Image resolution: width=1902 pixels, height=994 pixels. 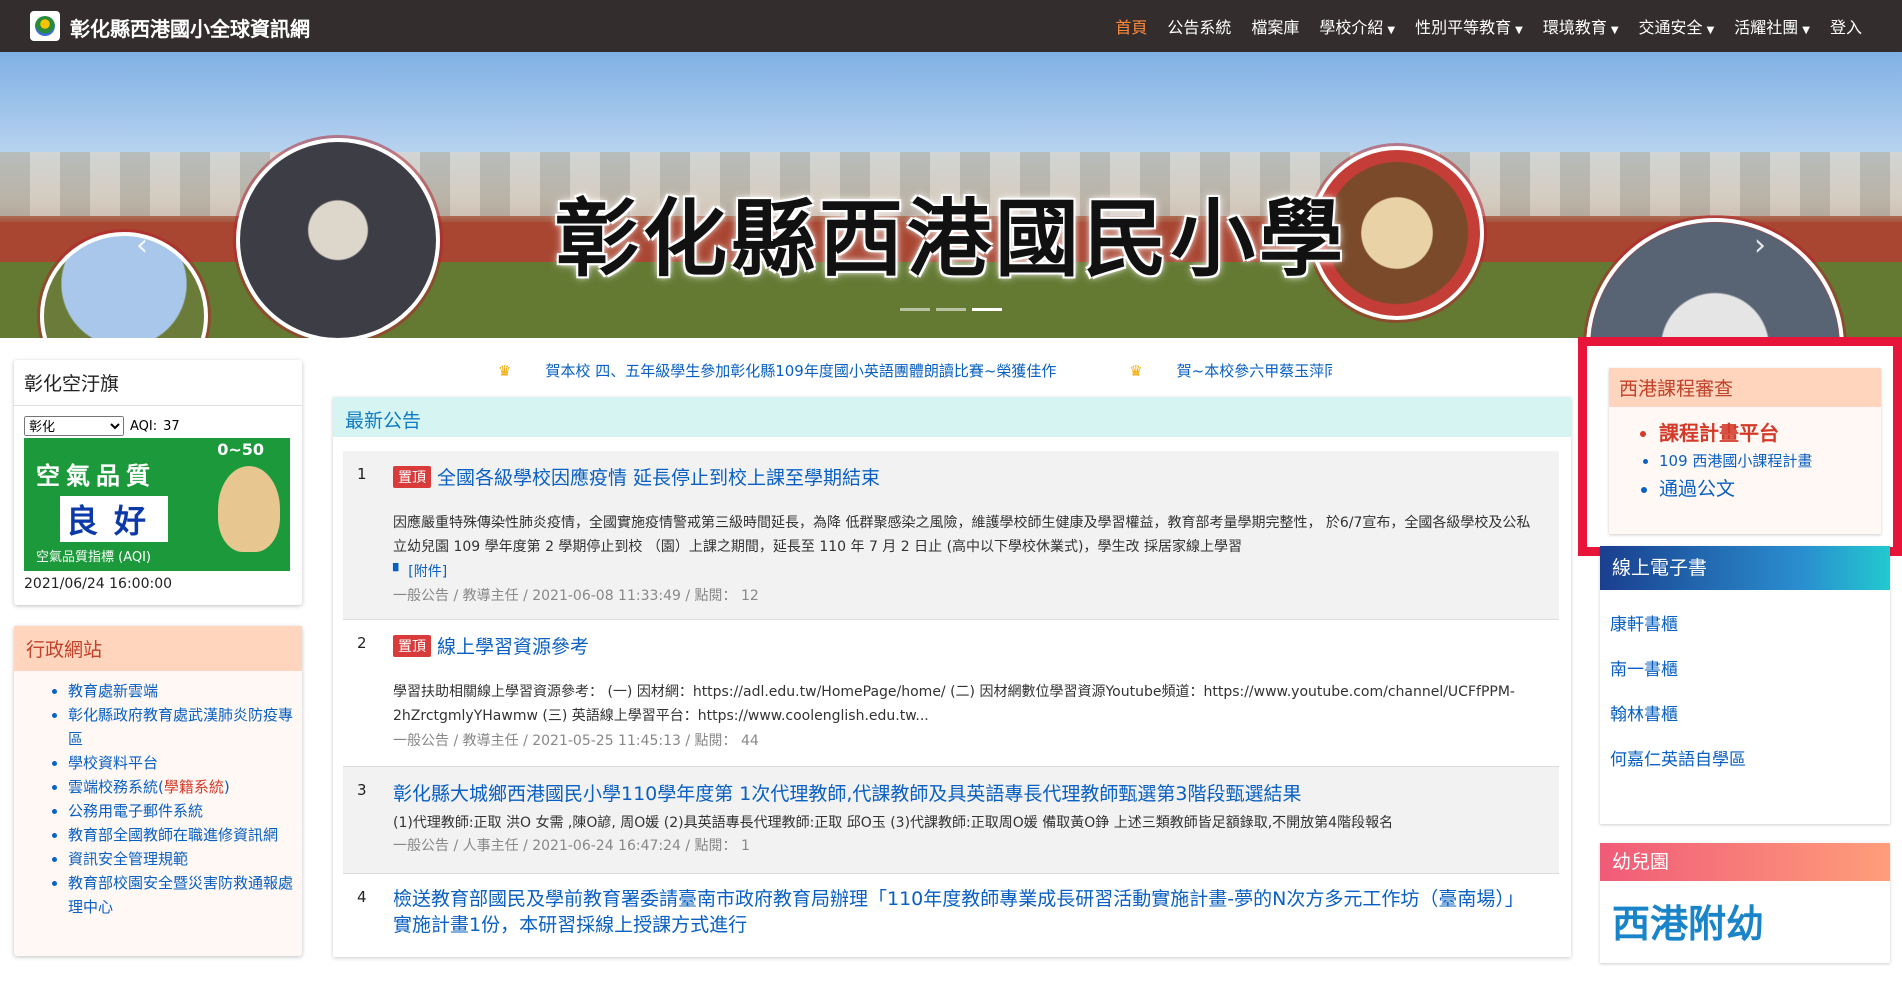 I want to click on news-title-link: 置頂 線上學習資源參考, so click(x=491, y=645).